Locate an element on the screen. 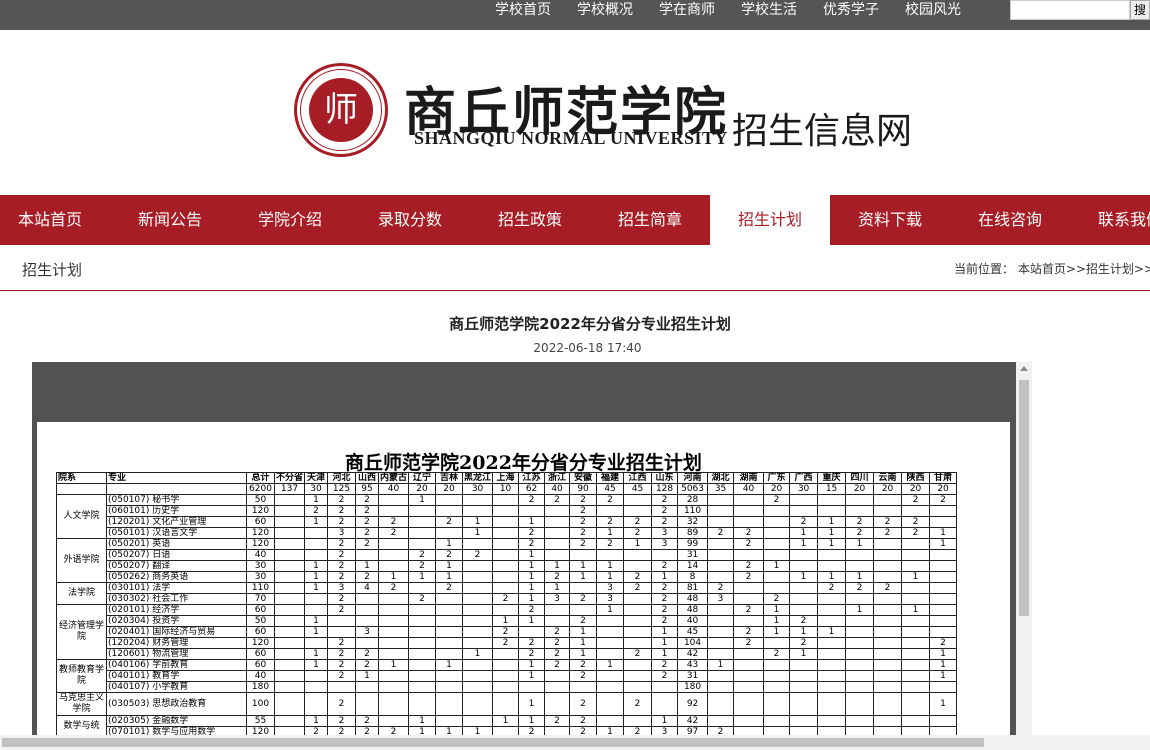  vertical-scrollbar is located at coordinates (1024, 556).